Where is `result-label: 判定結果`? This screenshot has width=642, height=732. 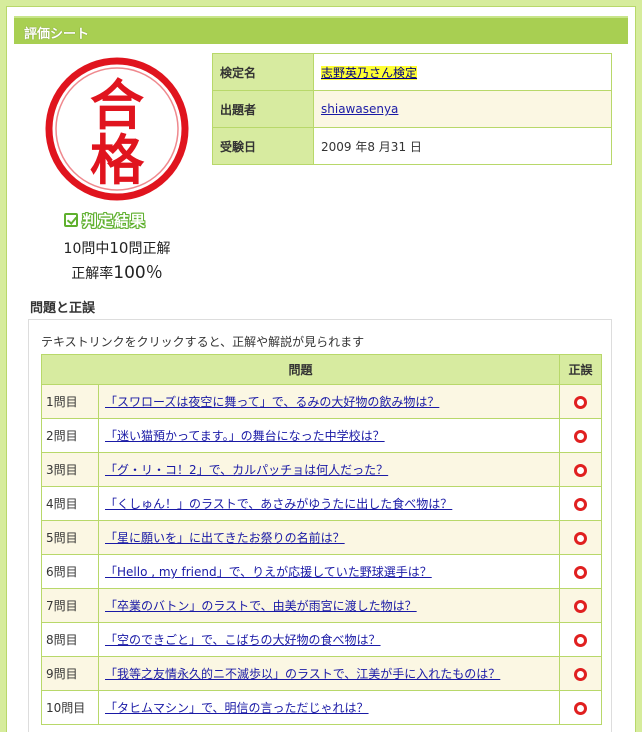 result-label: 判定結果 is located at coordinates (114, 220).